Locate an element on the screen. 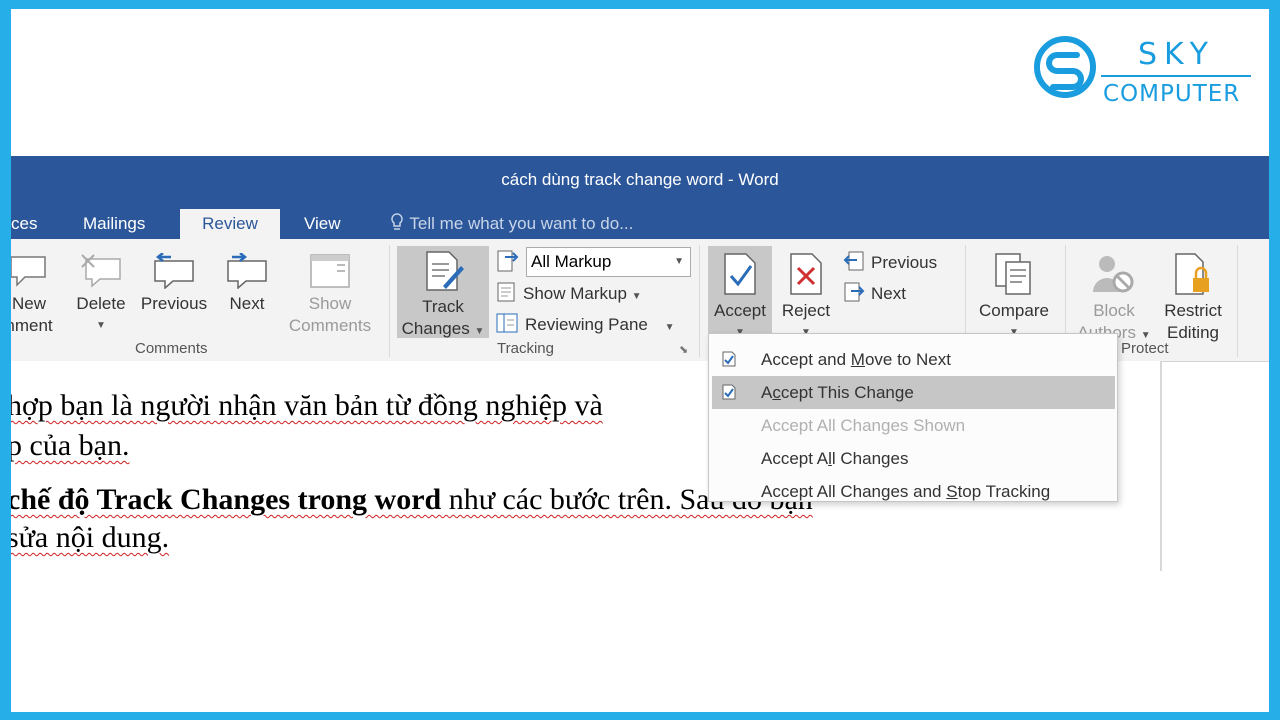 This screenshot has height=720, width=1280. title-bar: cách dùng track change word - Word is located at coordinates (640, 179).